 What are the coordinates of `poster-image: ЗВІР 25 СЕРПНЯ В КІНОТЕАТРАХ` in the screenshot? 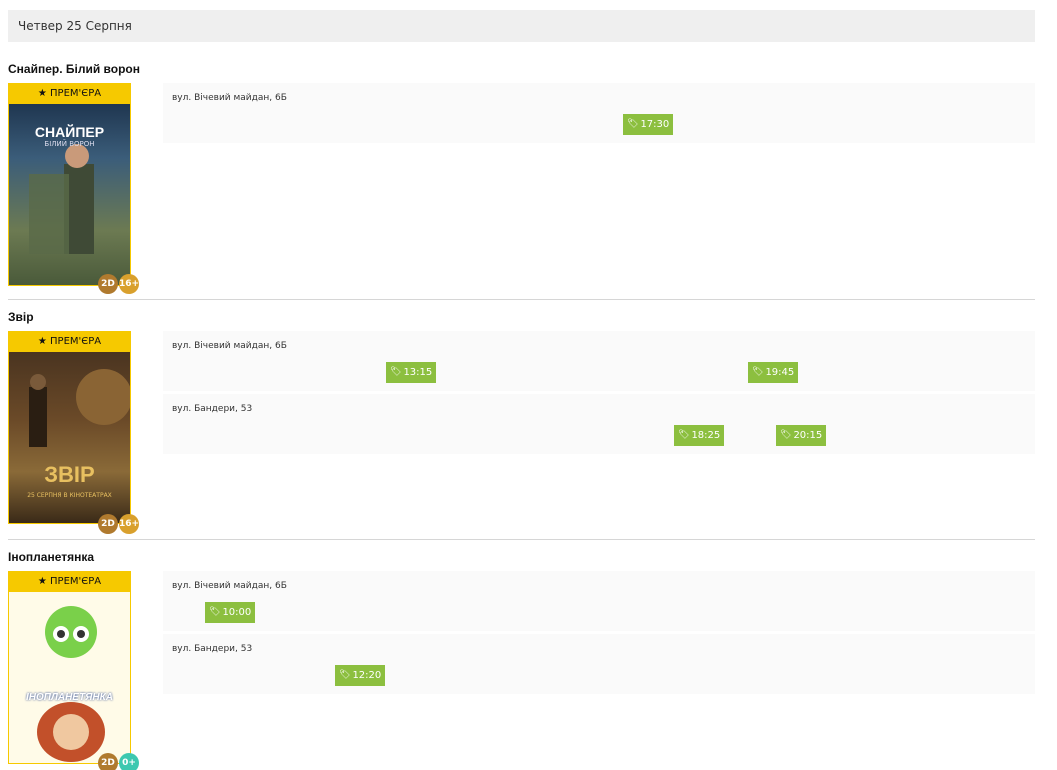 It's located at (69, 438).